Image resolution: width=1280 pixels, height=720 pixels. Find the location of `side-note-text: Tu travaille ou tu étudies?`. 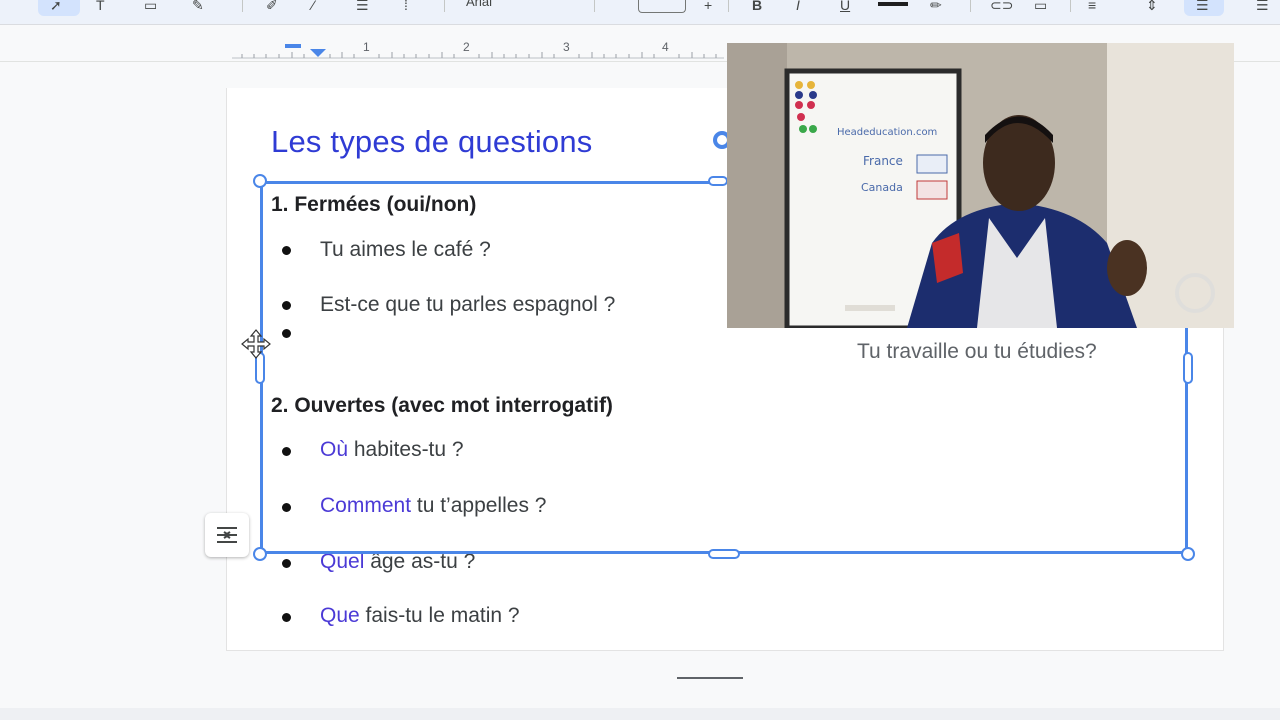

side-note-text: Tu travaille ou tu étudies? is located at coordinates (977, 352).